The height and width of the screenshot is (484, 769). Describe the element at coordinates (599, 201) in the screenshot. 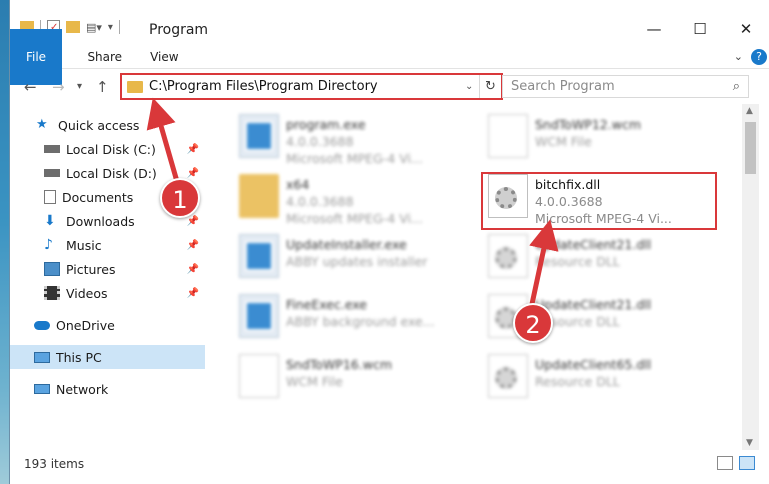

I see `highlight-box` at that location.